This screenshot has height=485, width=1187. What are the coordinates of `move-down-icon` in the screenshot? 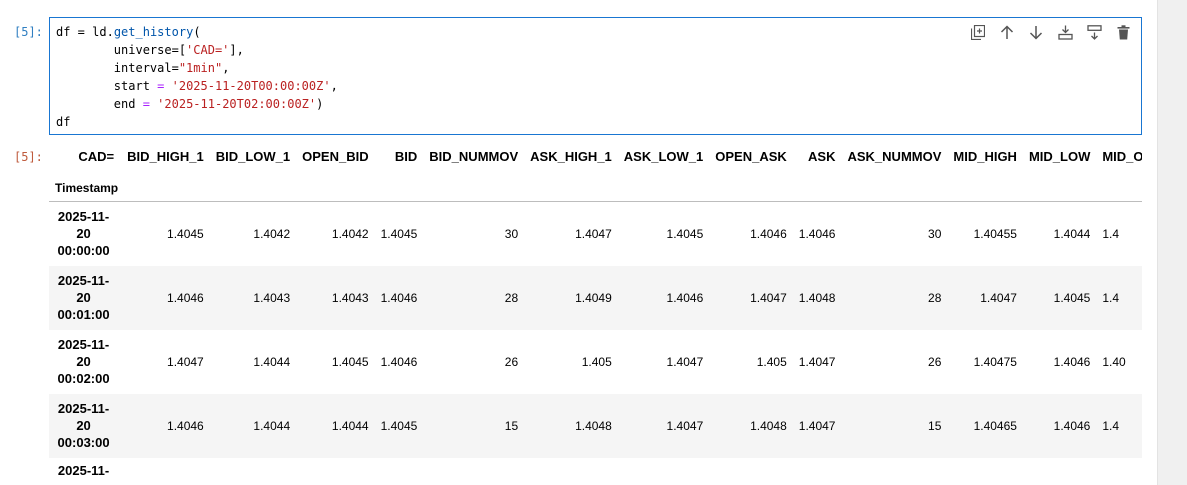 It's located at (1036, 32).